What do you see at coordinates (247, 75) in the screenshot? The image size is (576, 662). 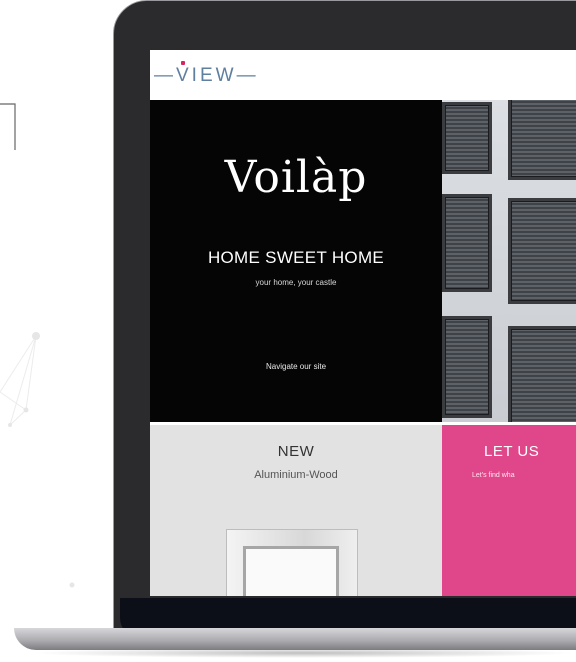 I see `logo-dash-right: —` at bounding box center [247, 75].